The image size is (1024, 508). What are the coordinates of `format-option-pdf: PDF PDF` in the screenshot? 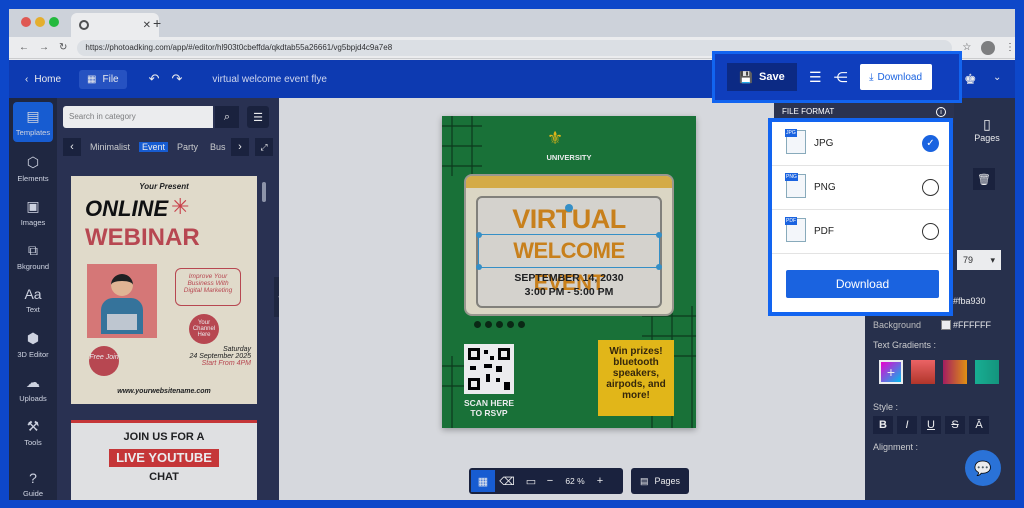 It's located at (860, 232).